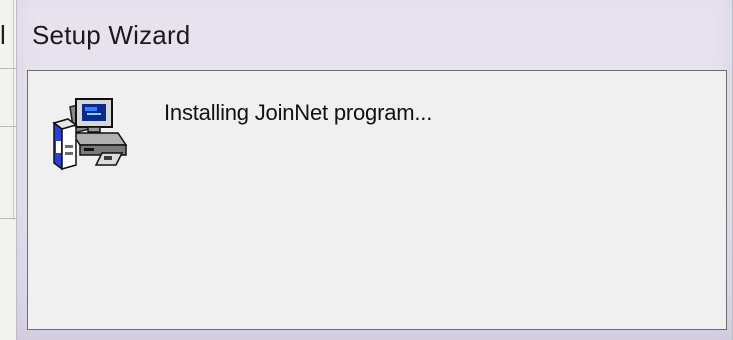 The image size is (733, 340). I want to click on window-title: Setup Wizard, so click(111, 35).